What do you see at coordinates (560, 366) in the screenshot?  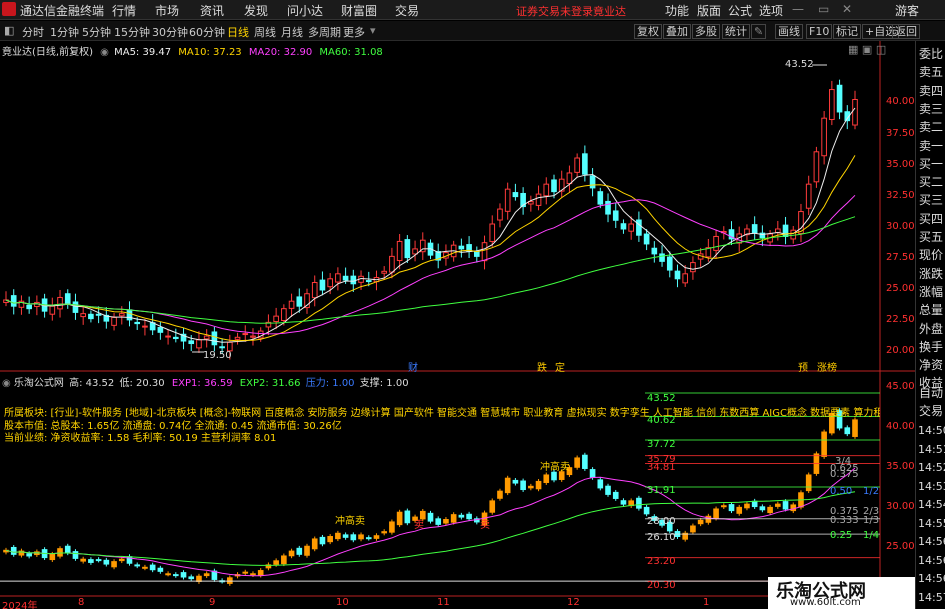 I see `event-marker-ding: 定` at bounding box center [560, 366].